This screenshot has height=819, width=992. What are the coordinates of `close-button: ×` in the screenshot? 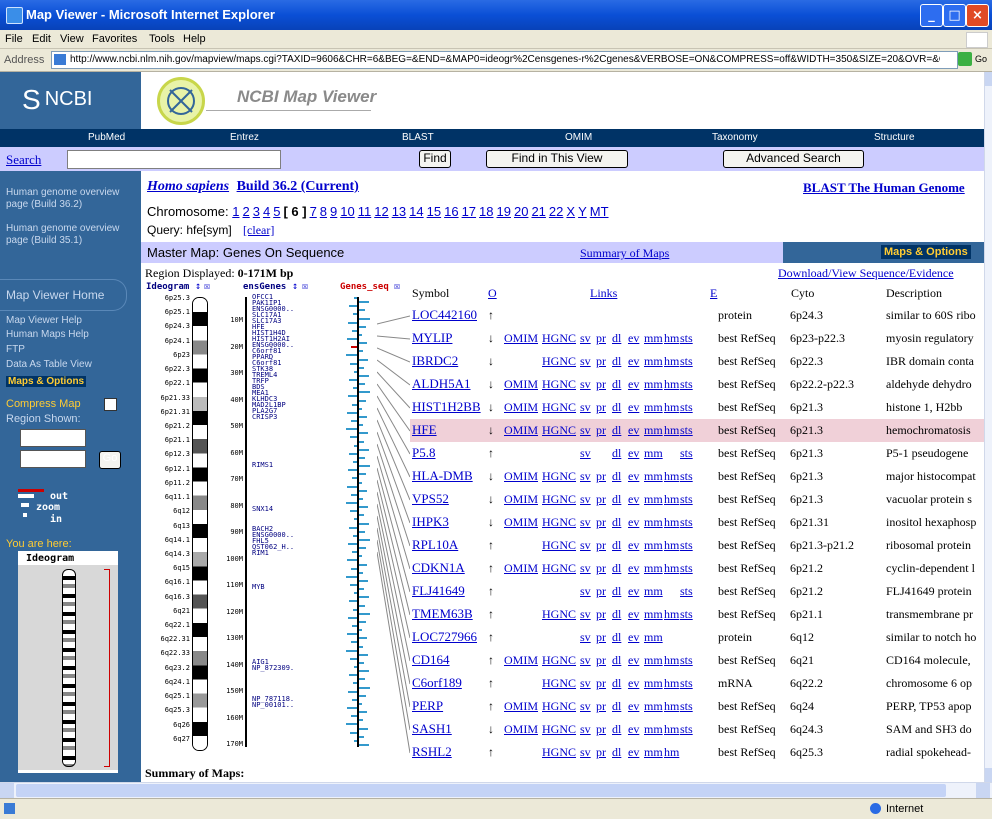 It's located at (977, 15).